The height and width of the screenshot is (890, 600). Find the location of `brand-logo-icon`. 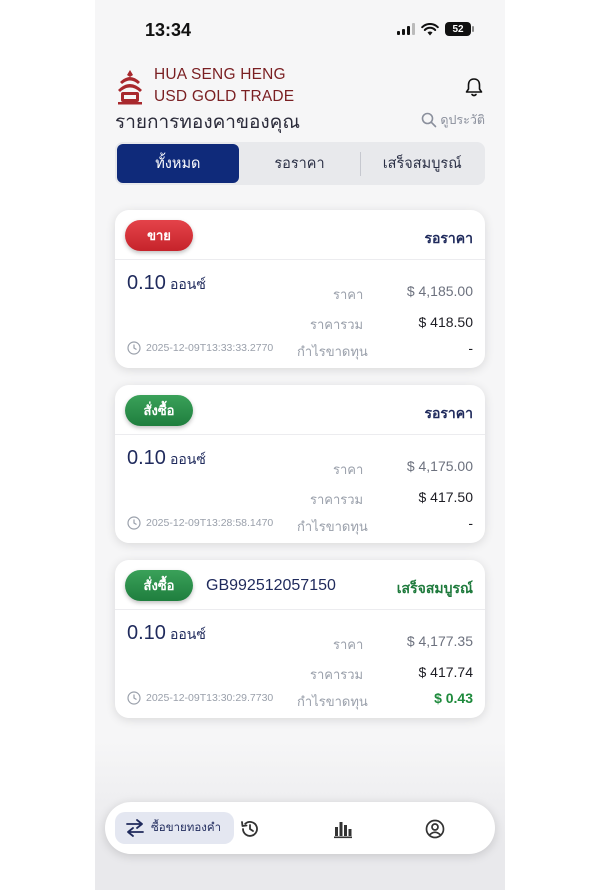

brand-logo-icon is located at coordinates (130, 87).